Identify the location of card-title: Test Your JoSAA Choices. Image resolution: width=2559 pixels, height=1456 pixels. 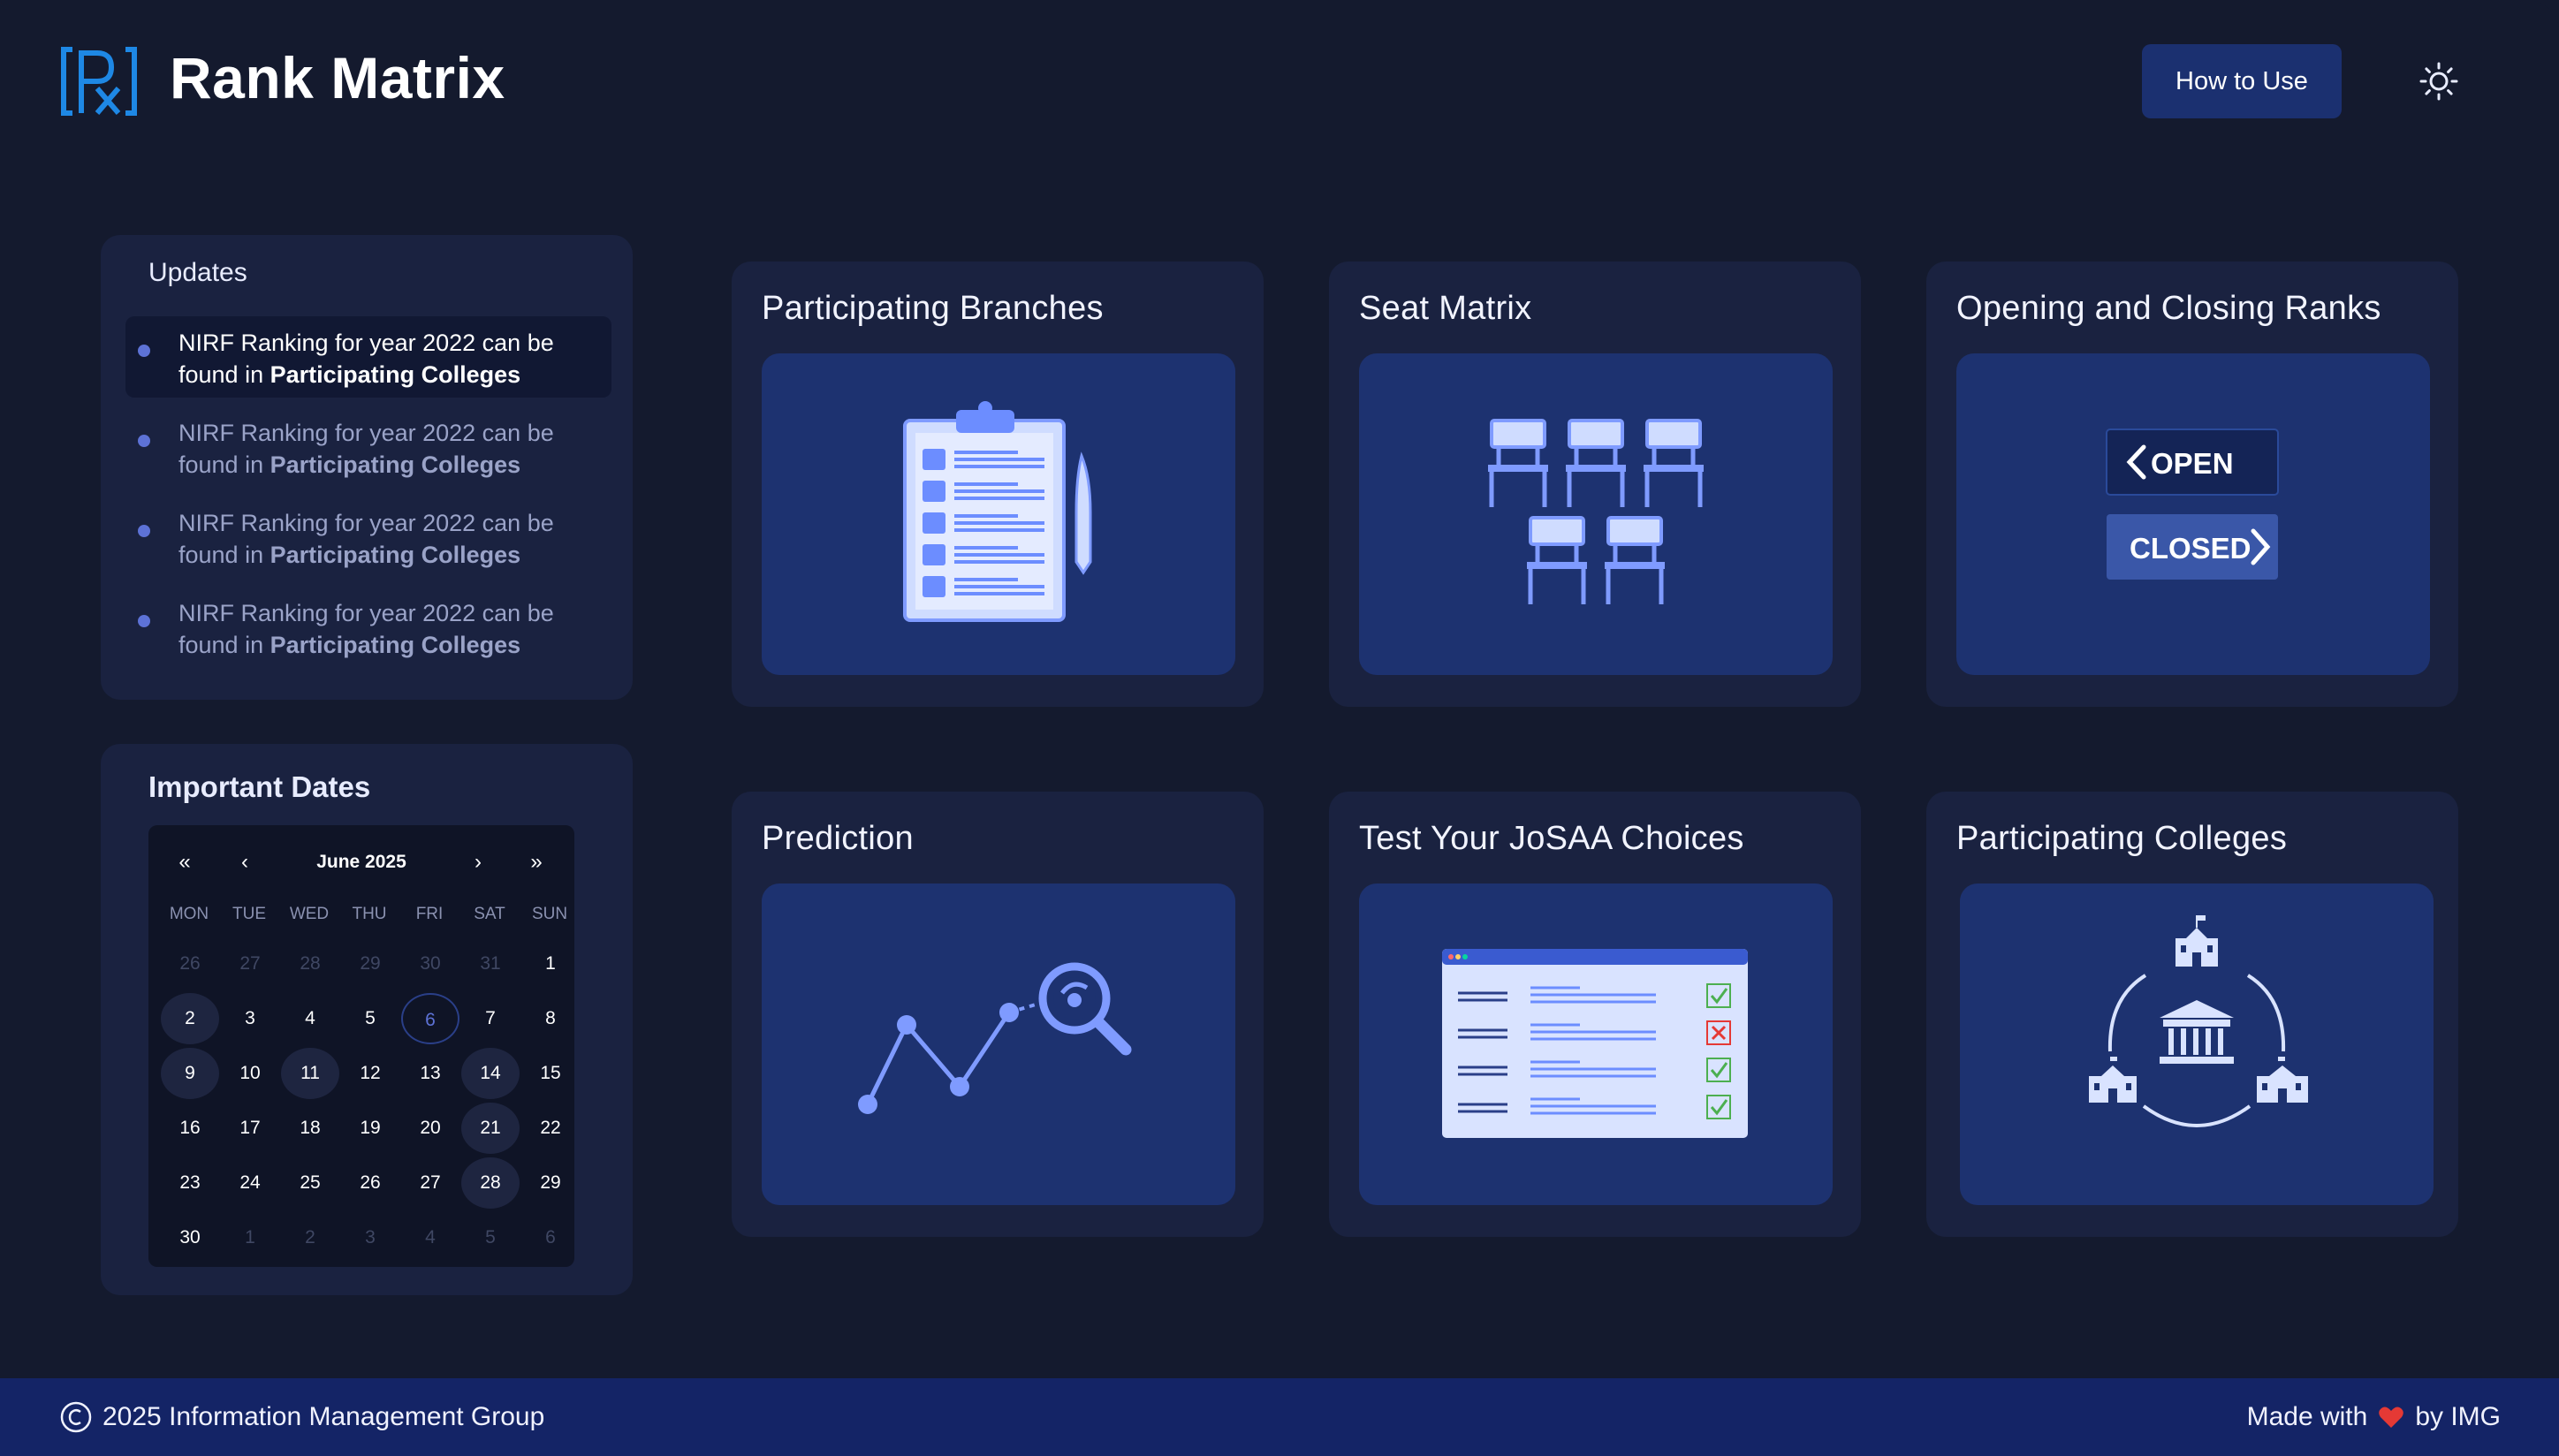
(1551, 838).